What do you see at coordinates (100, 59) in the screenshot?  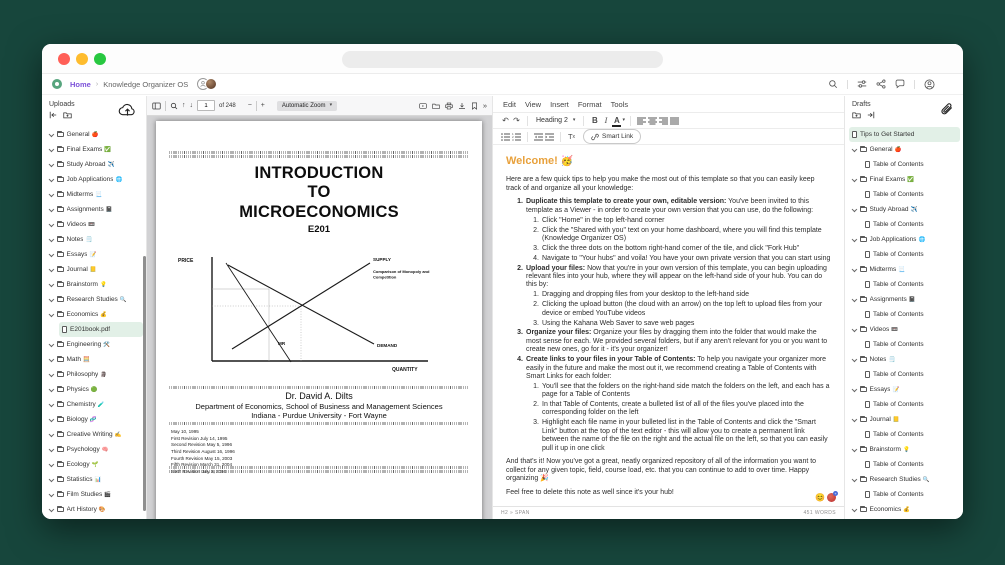 I see `maximize-window-button` at bounding box center [100, 59].